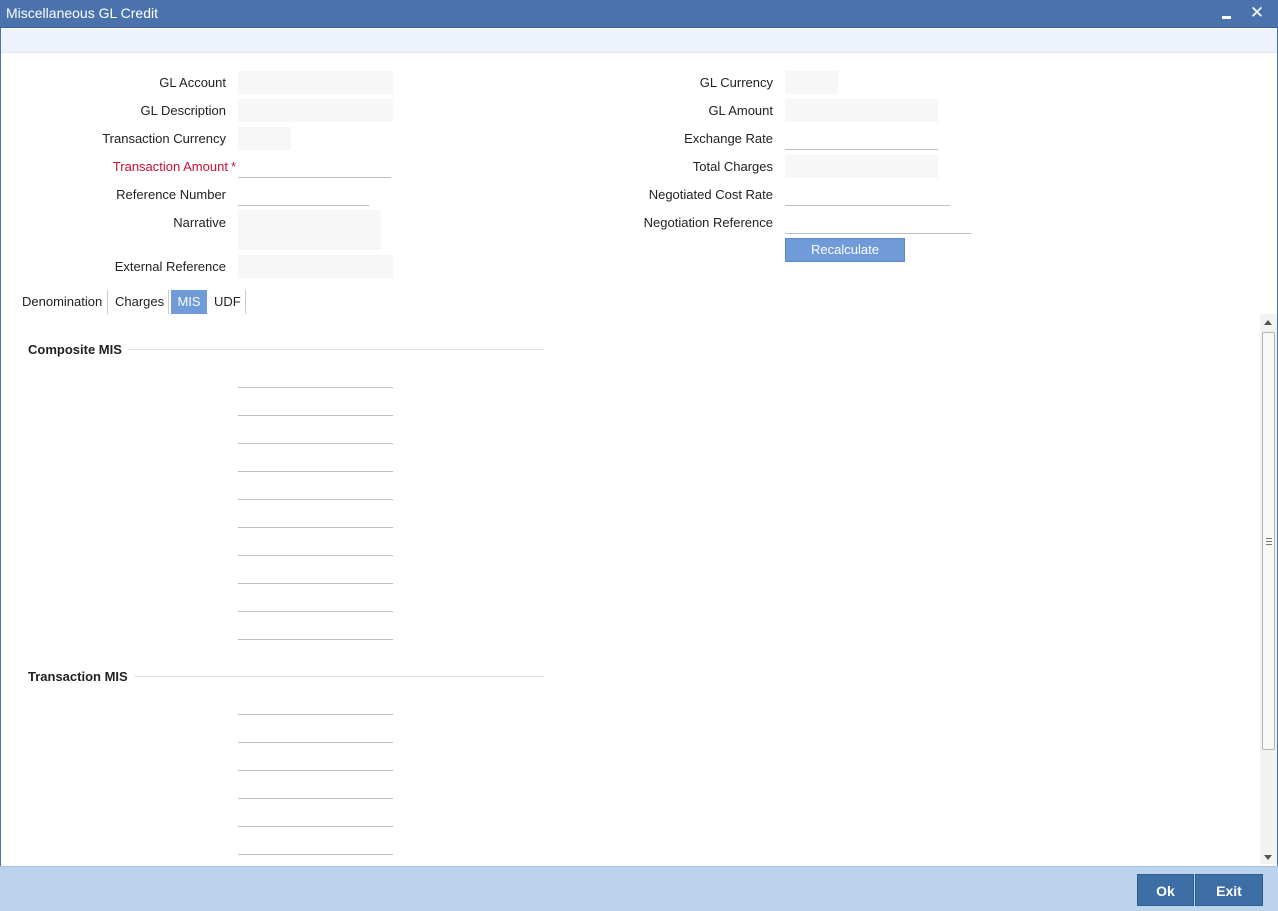 This screenshot has width=1278, height=911. Describe the element at coordinates (82, 13) in the screenshot. I see `window-title: Miscellaneous GL Credit` at that location.